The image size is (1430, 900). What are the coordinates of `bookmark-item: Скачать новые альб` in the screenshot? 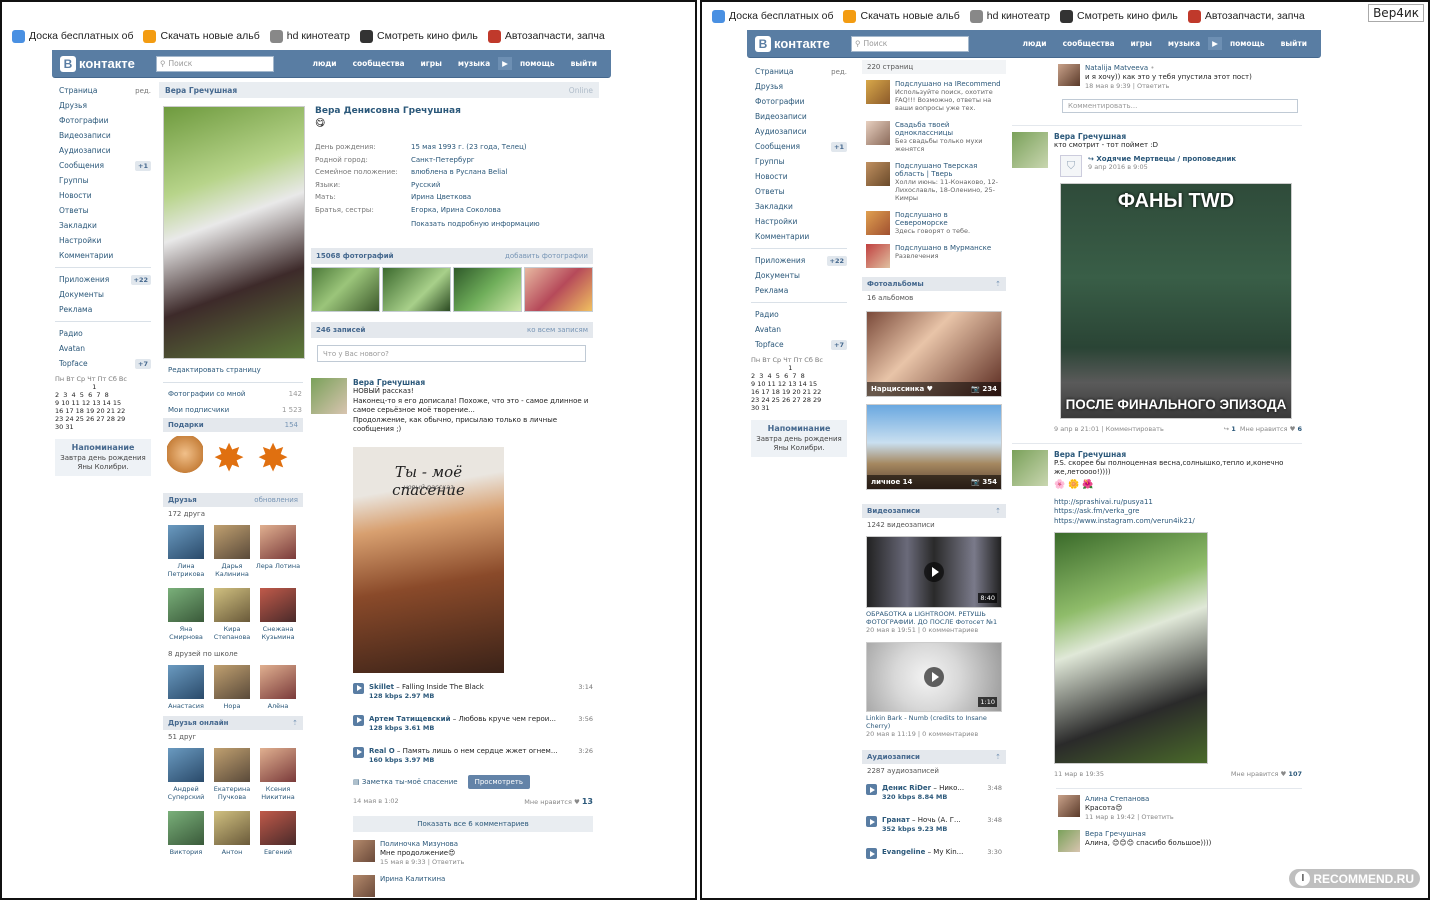 It's located at (901, 16).